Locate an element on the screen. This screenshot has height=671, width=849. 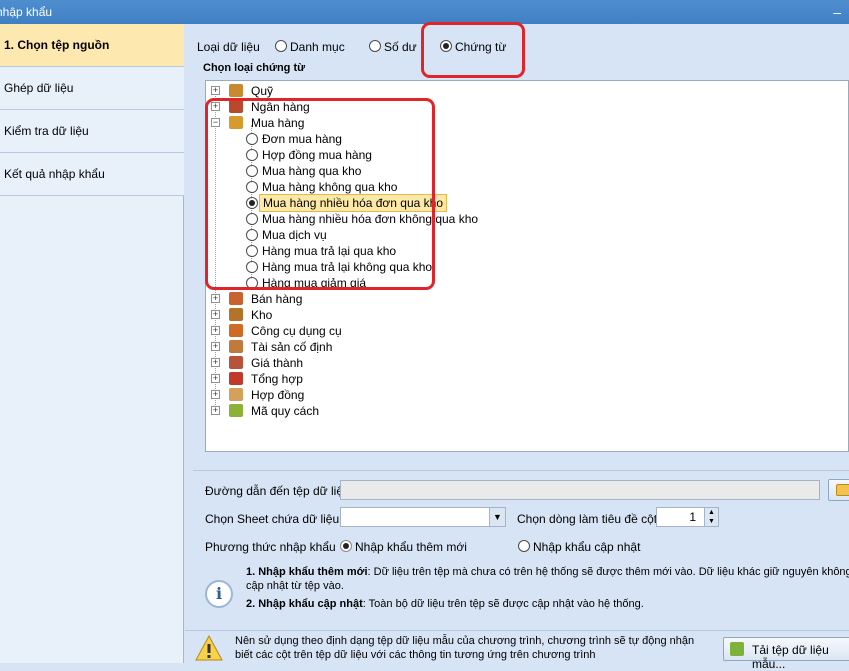
cash-icon is located at coordinates (236, 90).